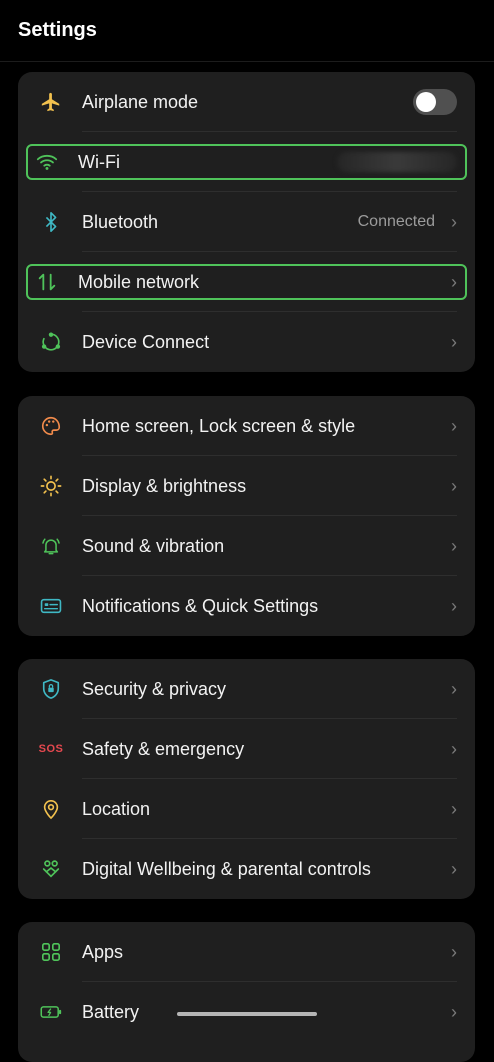 The height and width of the screenshot is (1062, 494). I want to click on setting-device-connect: Device Connect ›, so click(246, 342).